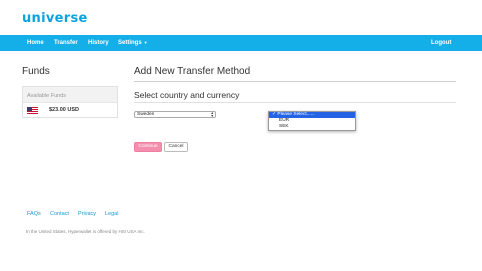 The height and width of the screenshot is (271, 482). I want to click on top-navbar: Home Transfer History Settings ▼ Logout, so click(241, 43).